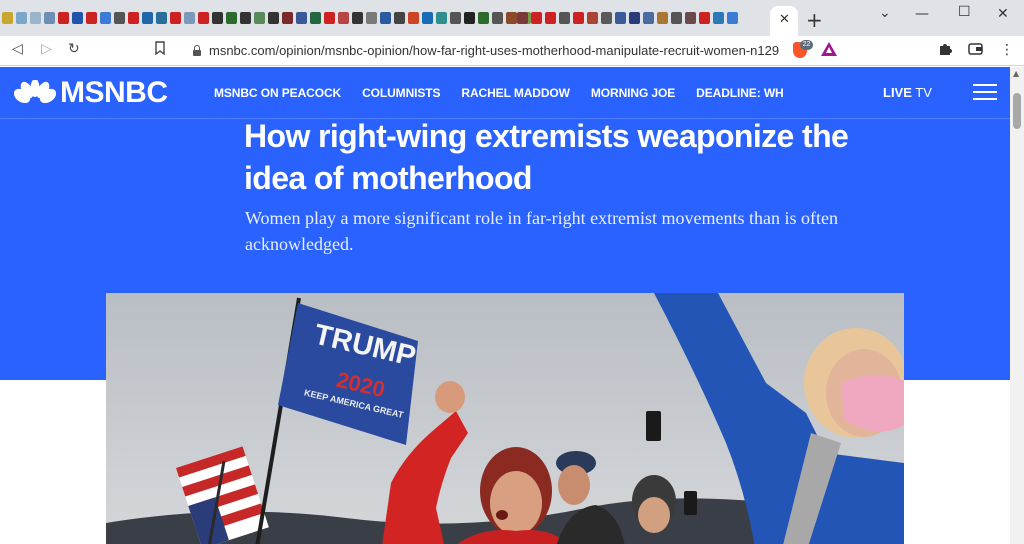  I want to click on maximize-icon: ☐, so click(964, 12).